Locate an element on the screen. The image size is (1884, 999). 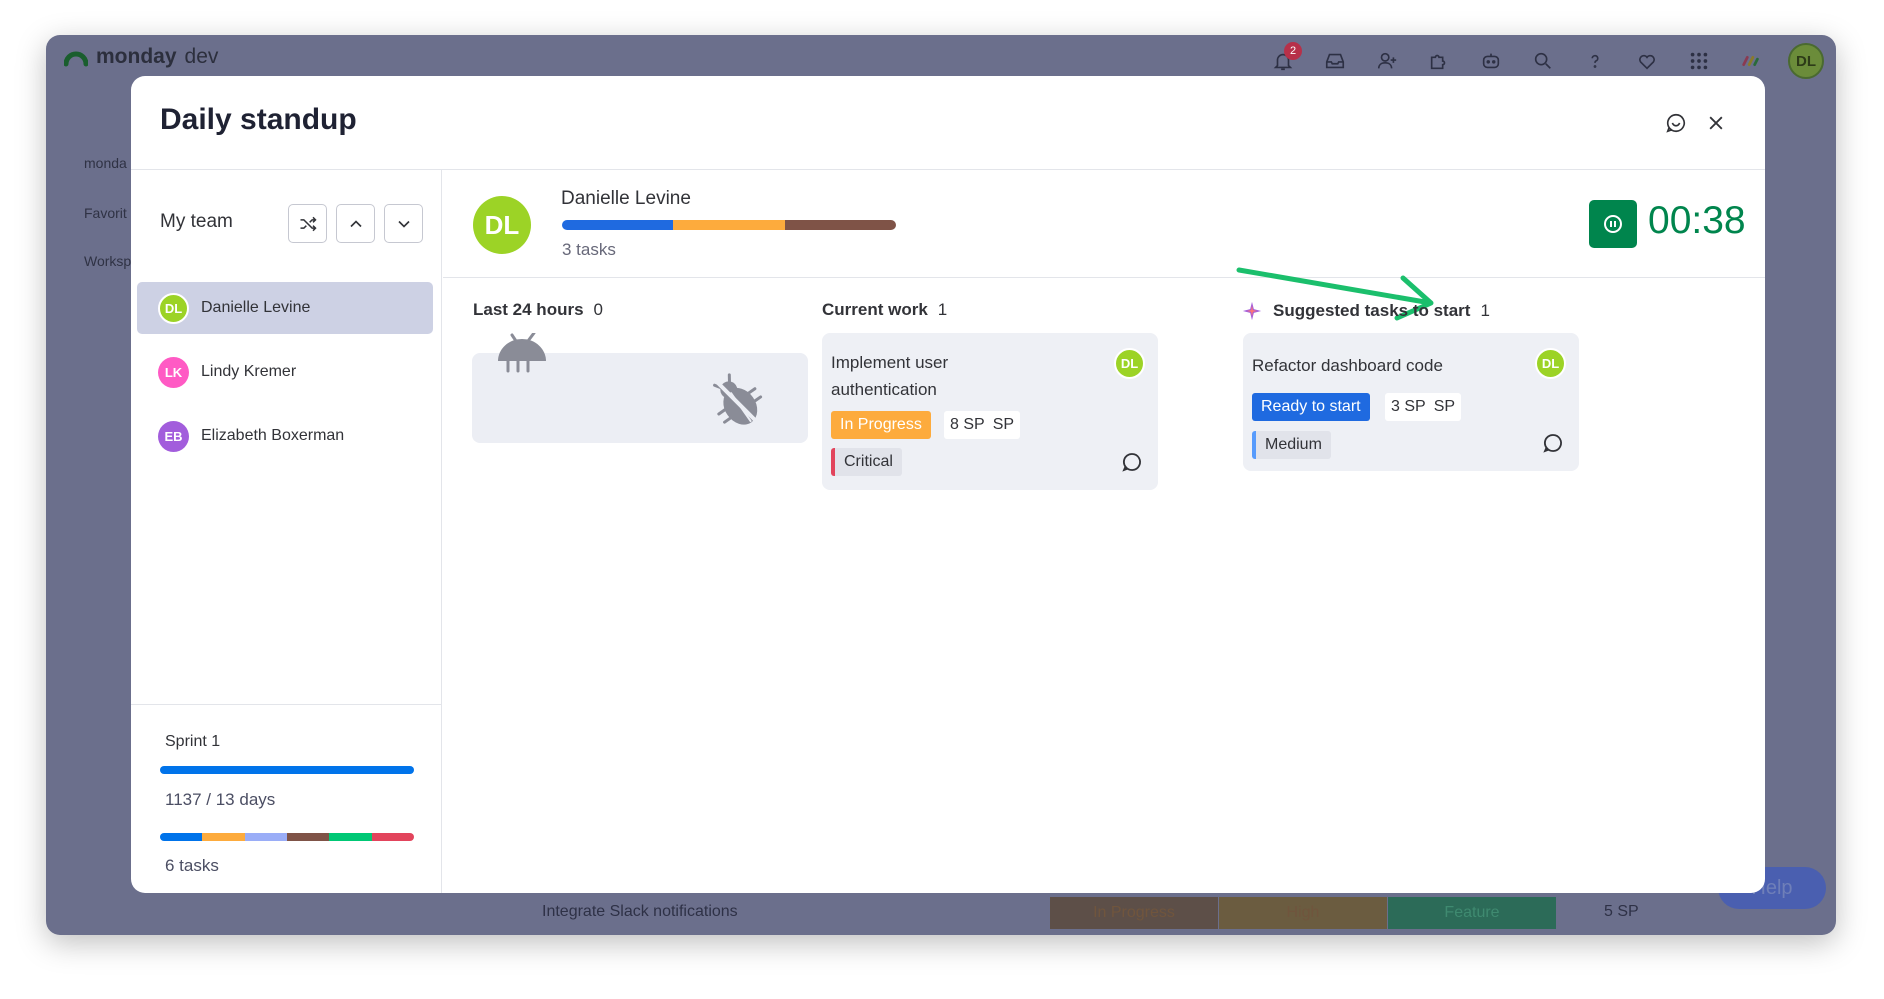
person-avatar: DL is located at coordinates (502, 225).